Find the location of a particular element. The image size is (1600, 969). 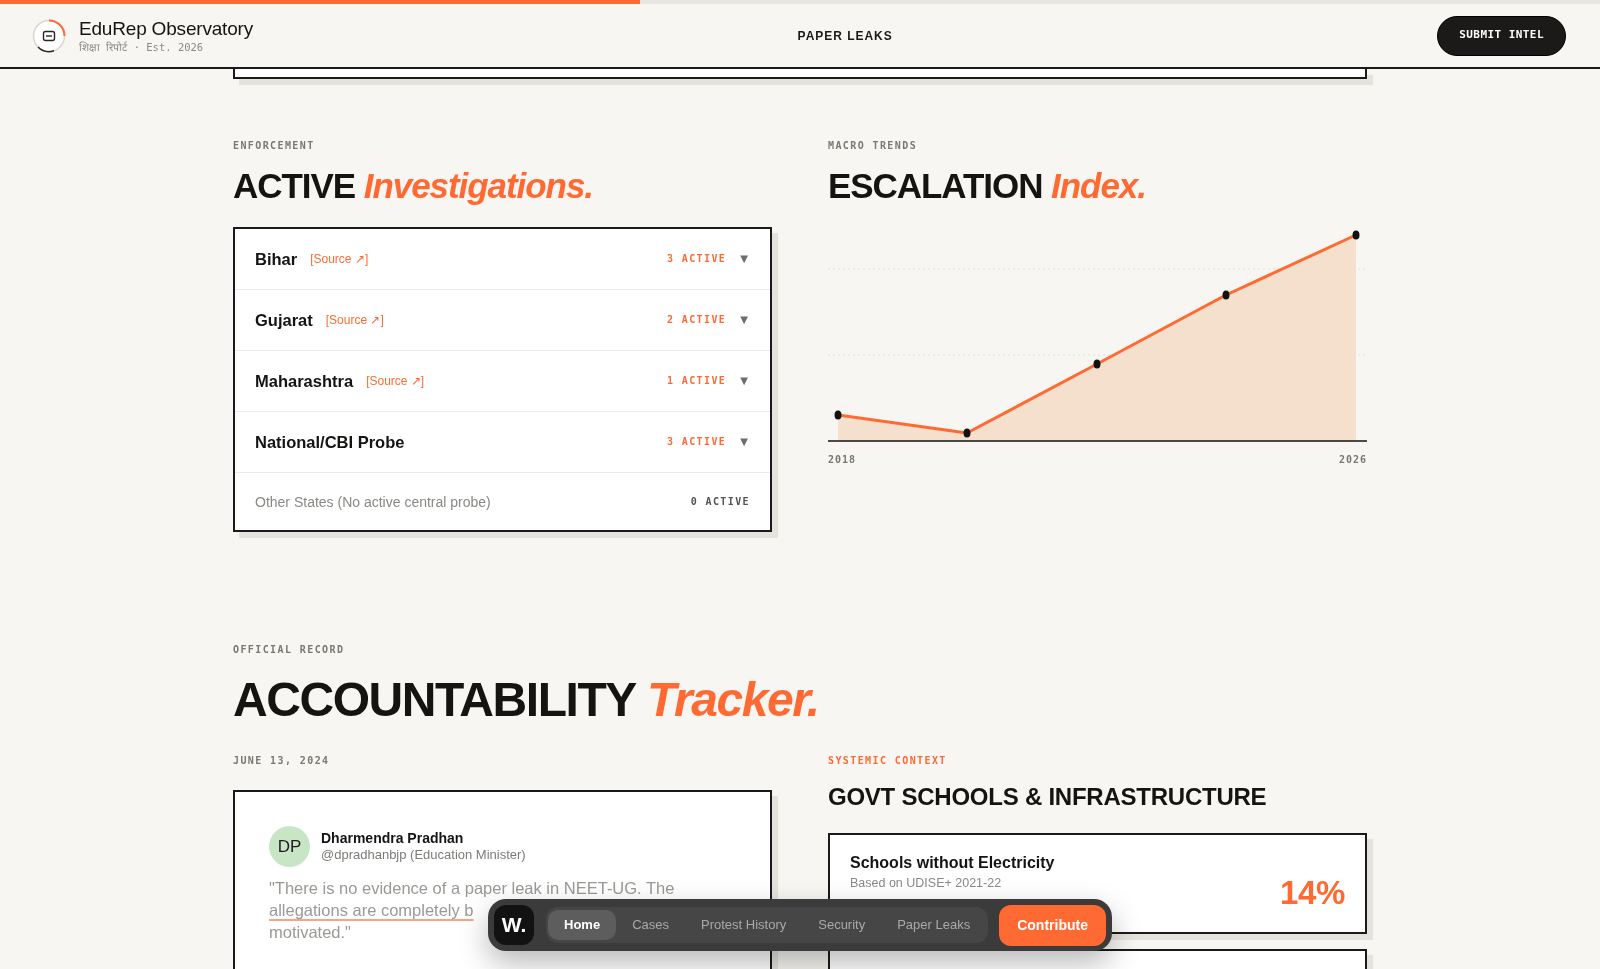

submit-intel-button: SUBMIT INTEL is located at coordinates (1501, 35).